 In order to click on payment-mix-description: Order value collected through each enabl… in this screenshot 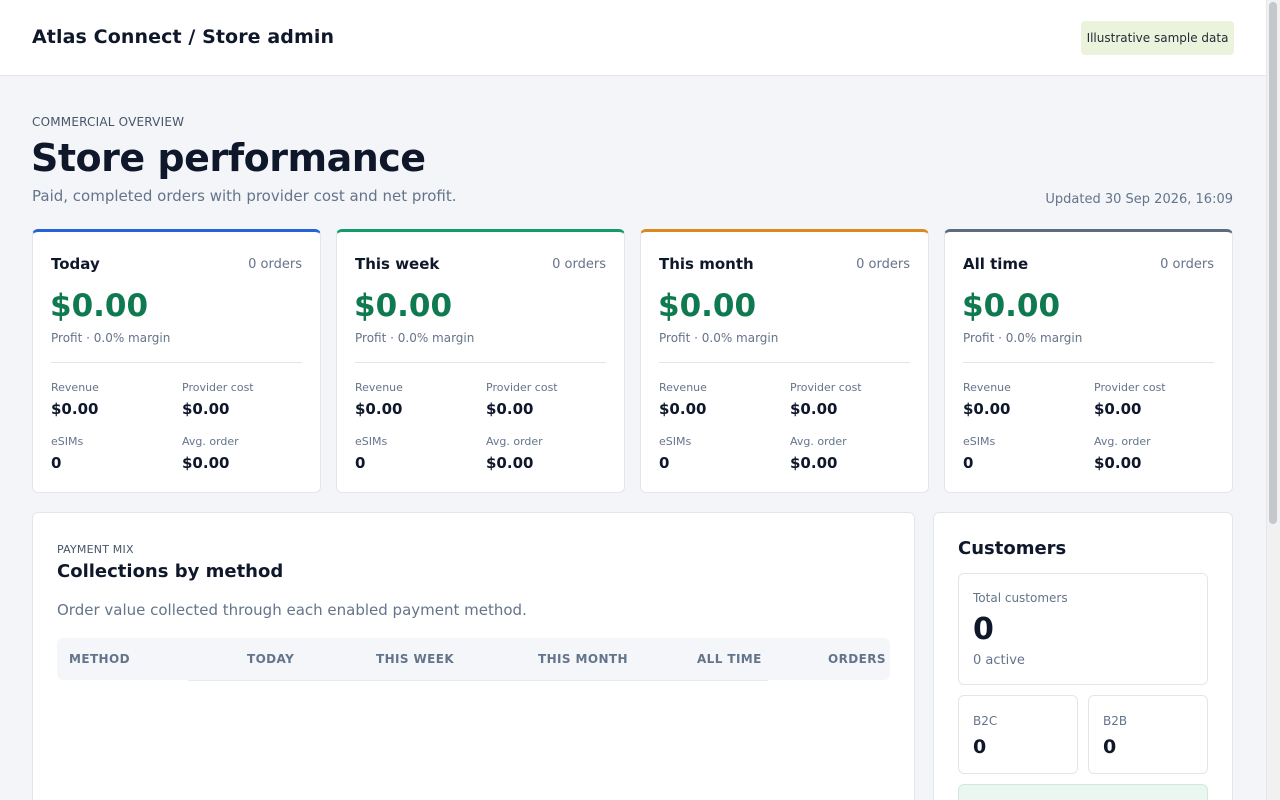, I will do `click(292, 610)`.